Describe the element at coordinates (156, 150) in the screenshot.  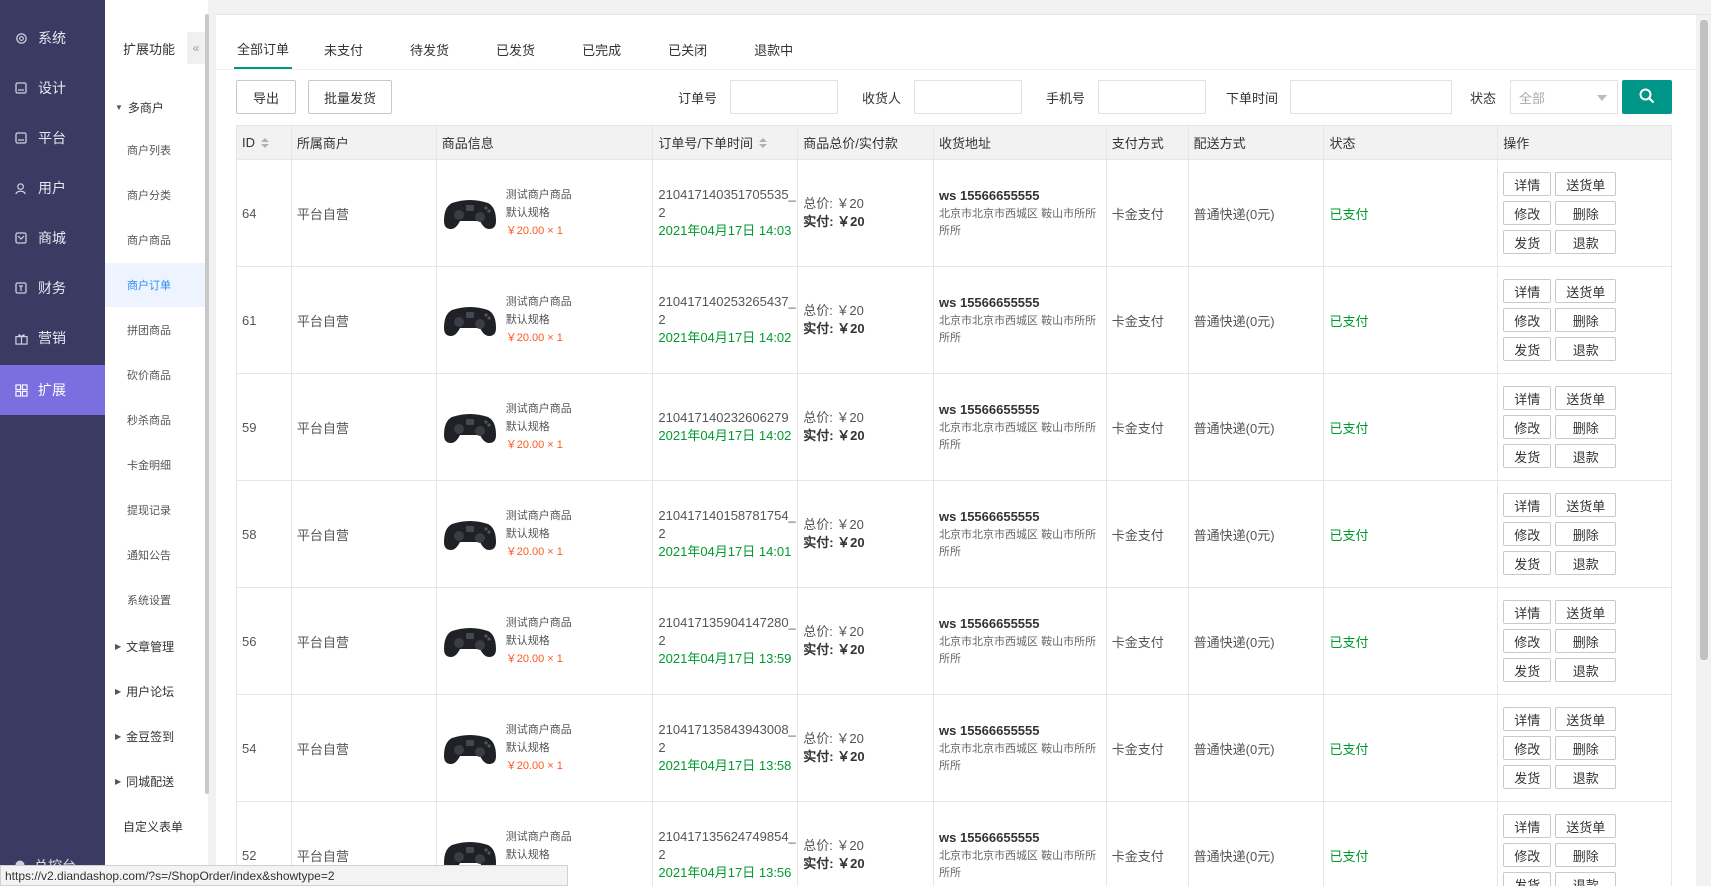
I see `subnav-item-merchant-list: 商户列表` at that location.